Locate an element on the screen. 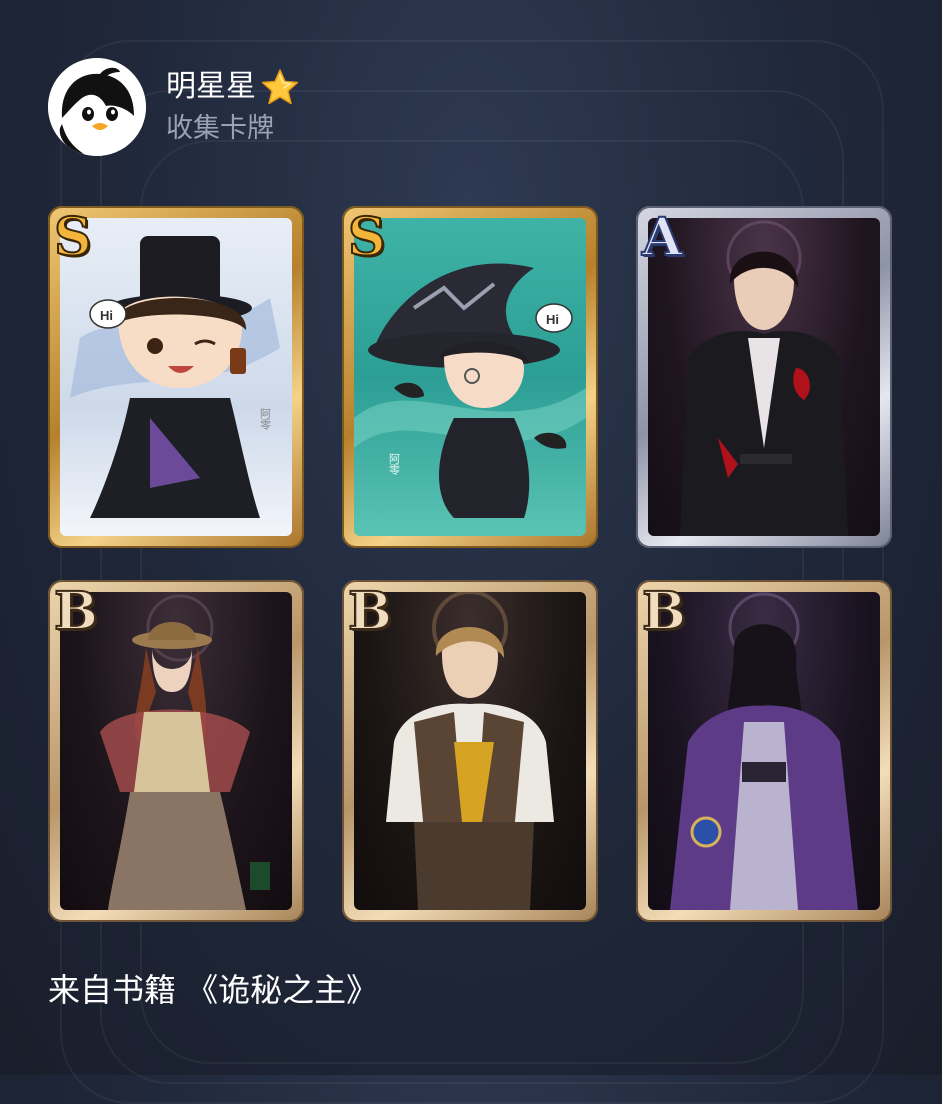  rank-badge: A is located at coordinates (662, 238).